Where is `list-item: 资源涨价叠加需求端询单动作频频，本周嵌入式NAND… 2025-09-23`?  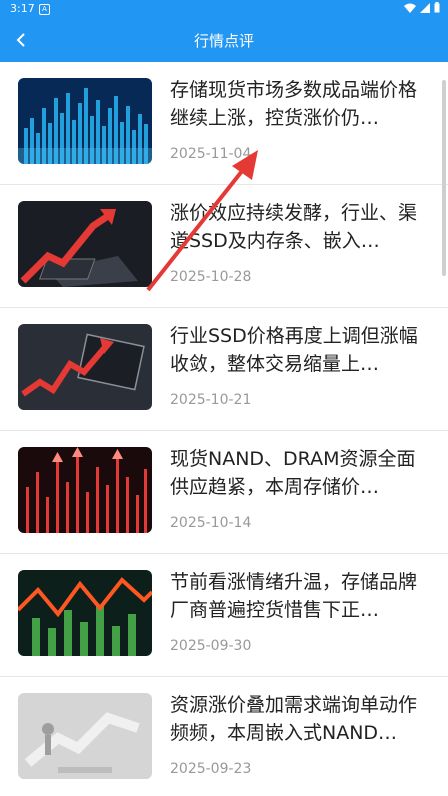
list-item: 资源涨价叠加需求端询单动作频频，本周嵌入式NAND… 2025-09-23 is located at coordinates (224, 736).